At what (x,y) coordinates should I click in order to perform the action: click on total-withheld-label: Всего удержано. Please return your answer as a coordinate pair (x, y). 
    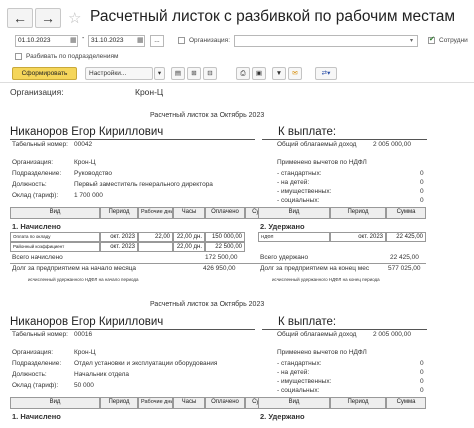
    Looking at the image, I should click on (284, 257).